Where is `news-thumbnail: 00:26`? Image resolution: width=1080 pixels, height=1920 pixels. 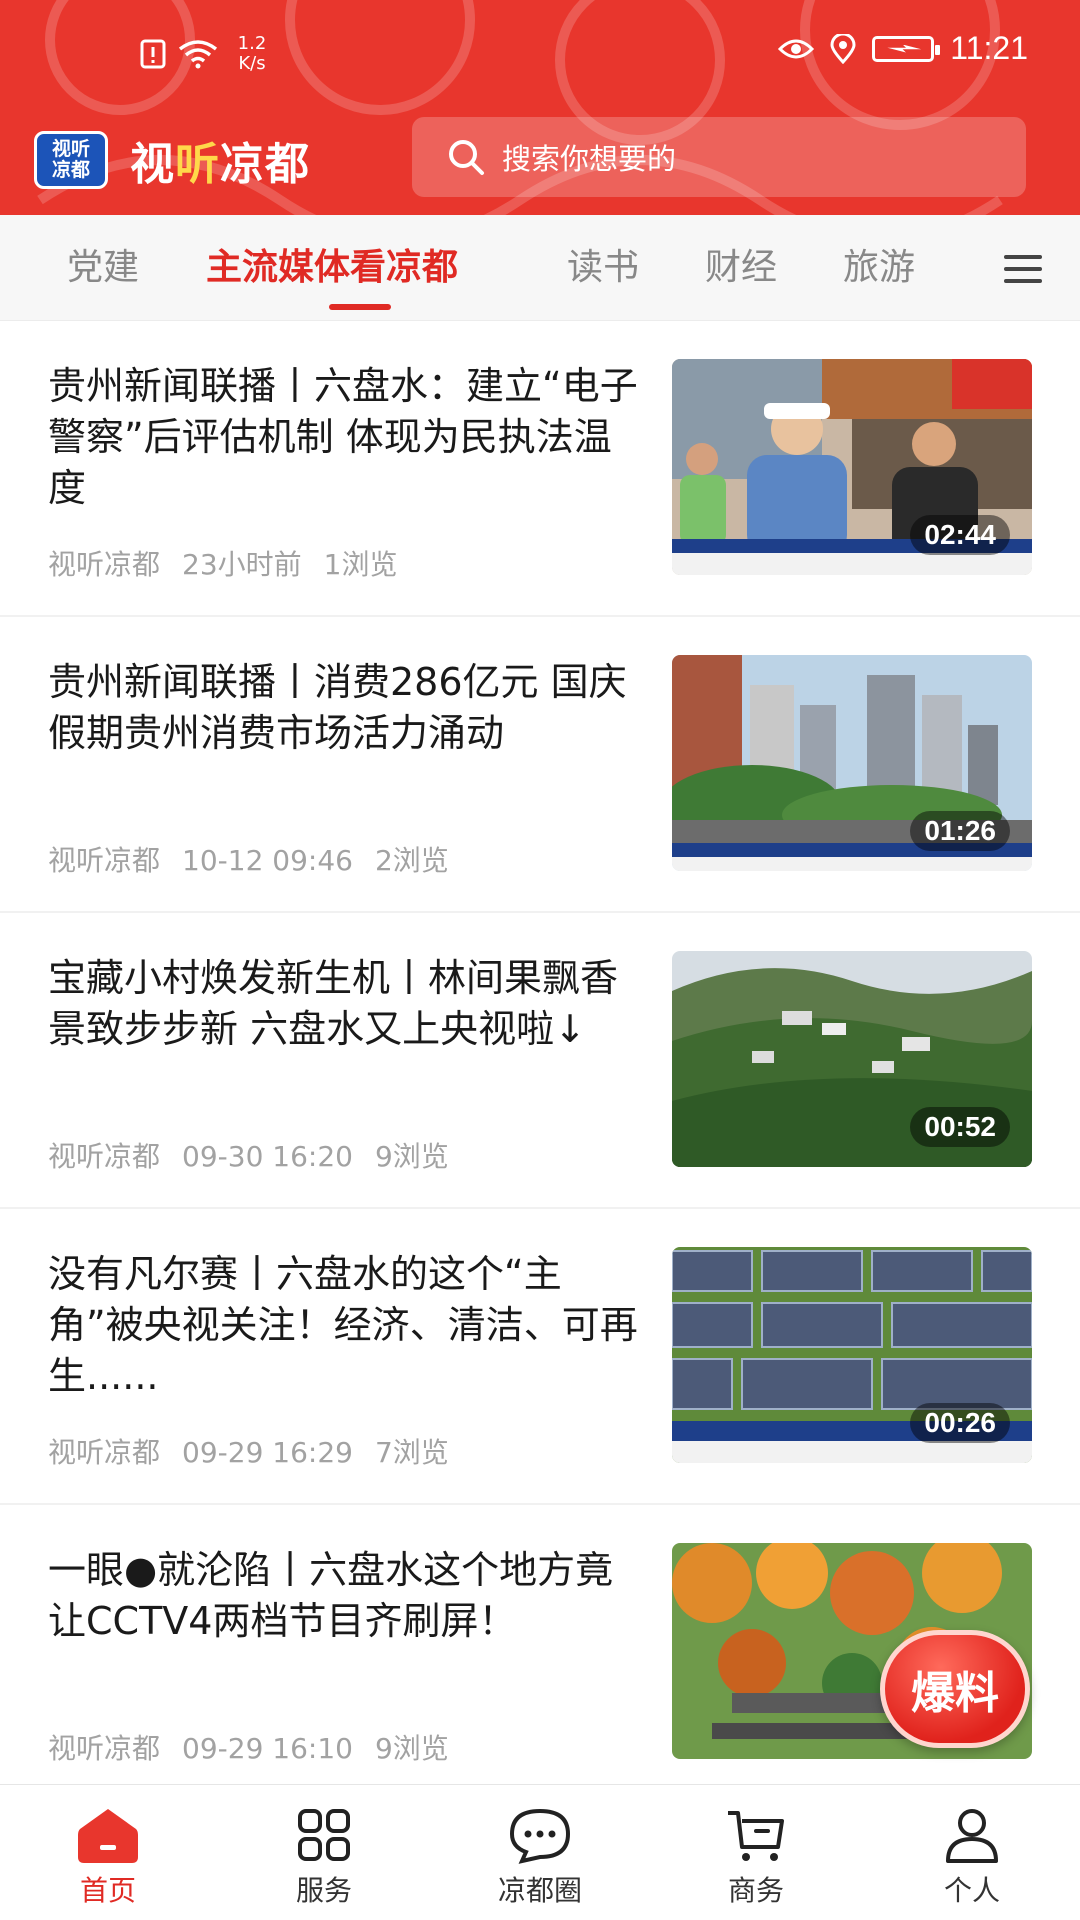 news-thumbnail: 00:26 is located at coordinates (852, 1355).